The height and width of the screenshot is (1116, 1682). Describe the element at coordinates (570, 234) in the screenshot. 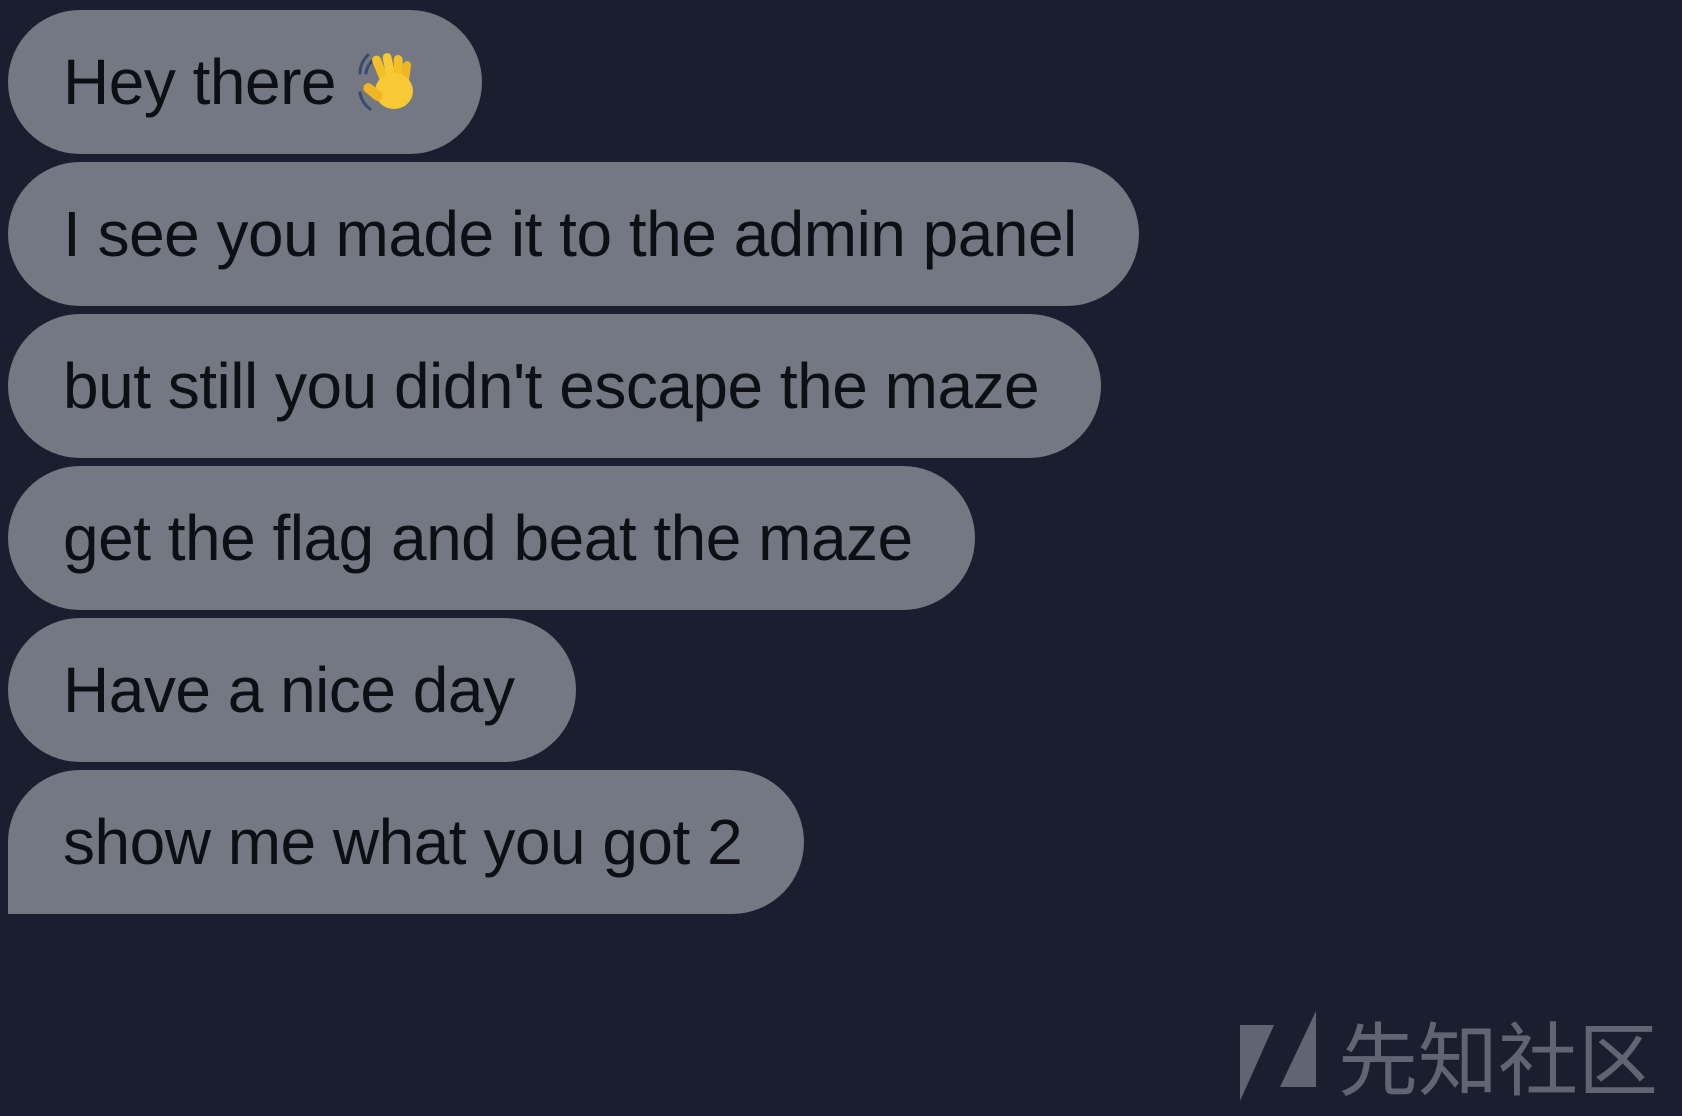

I see `message-text: I see you made it to the admin panel` at that location.